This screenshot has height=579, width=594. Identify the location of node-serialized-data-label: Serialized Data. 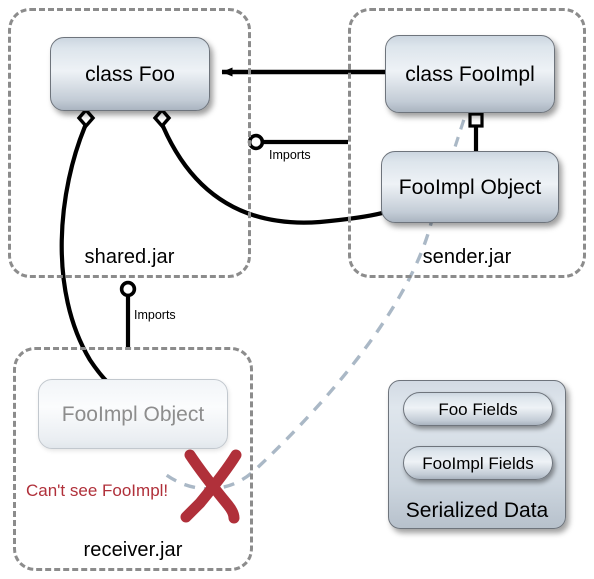
(477, 510).